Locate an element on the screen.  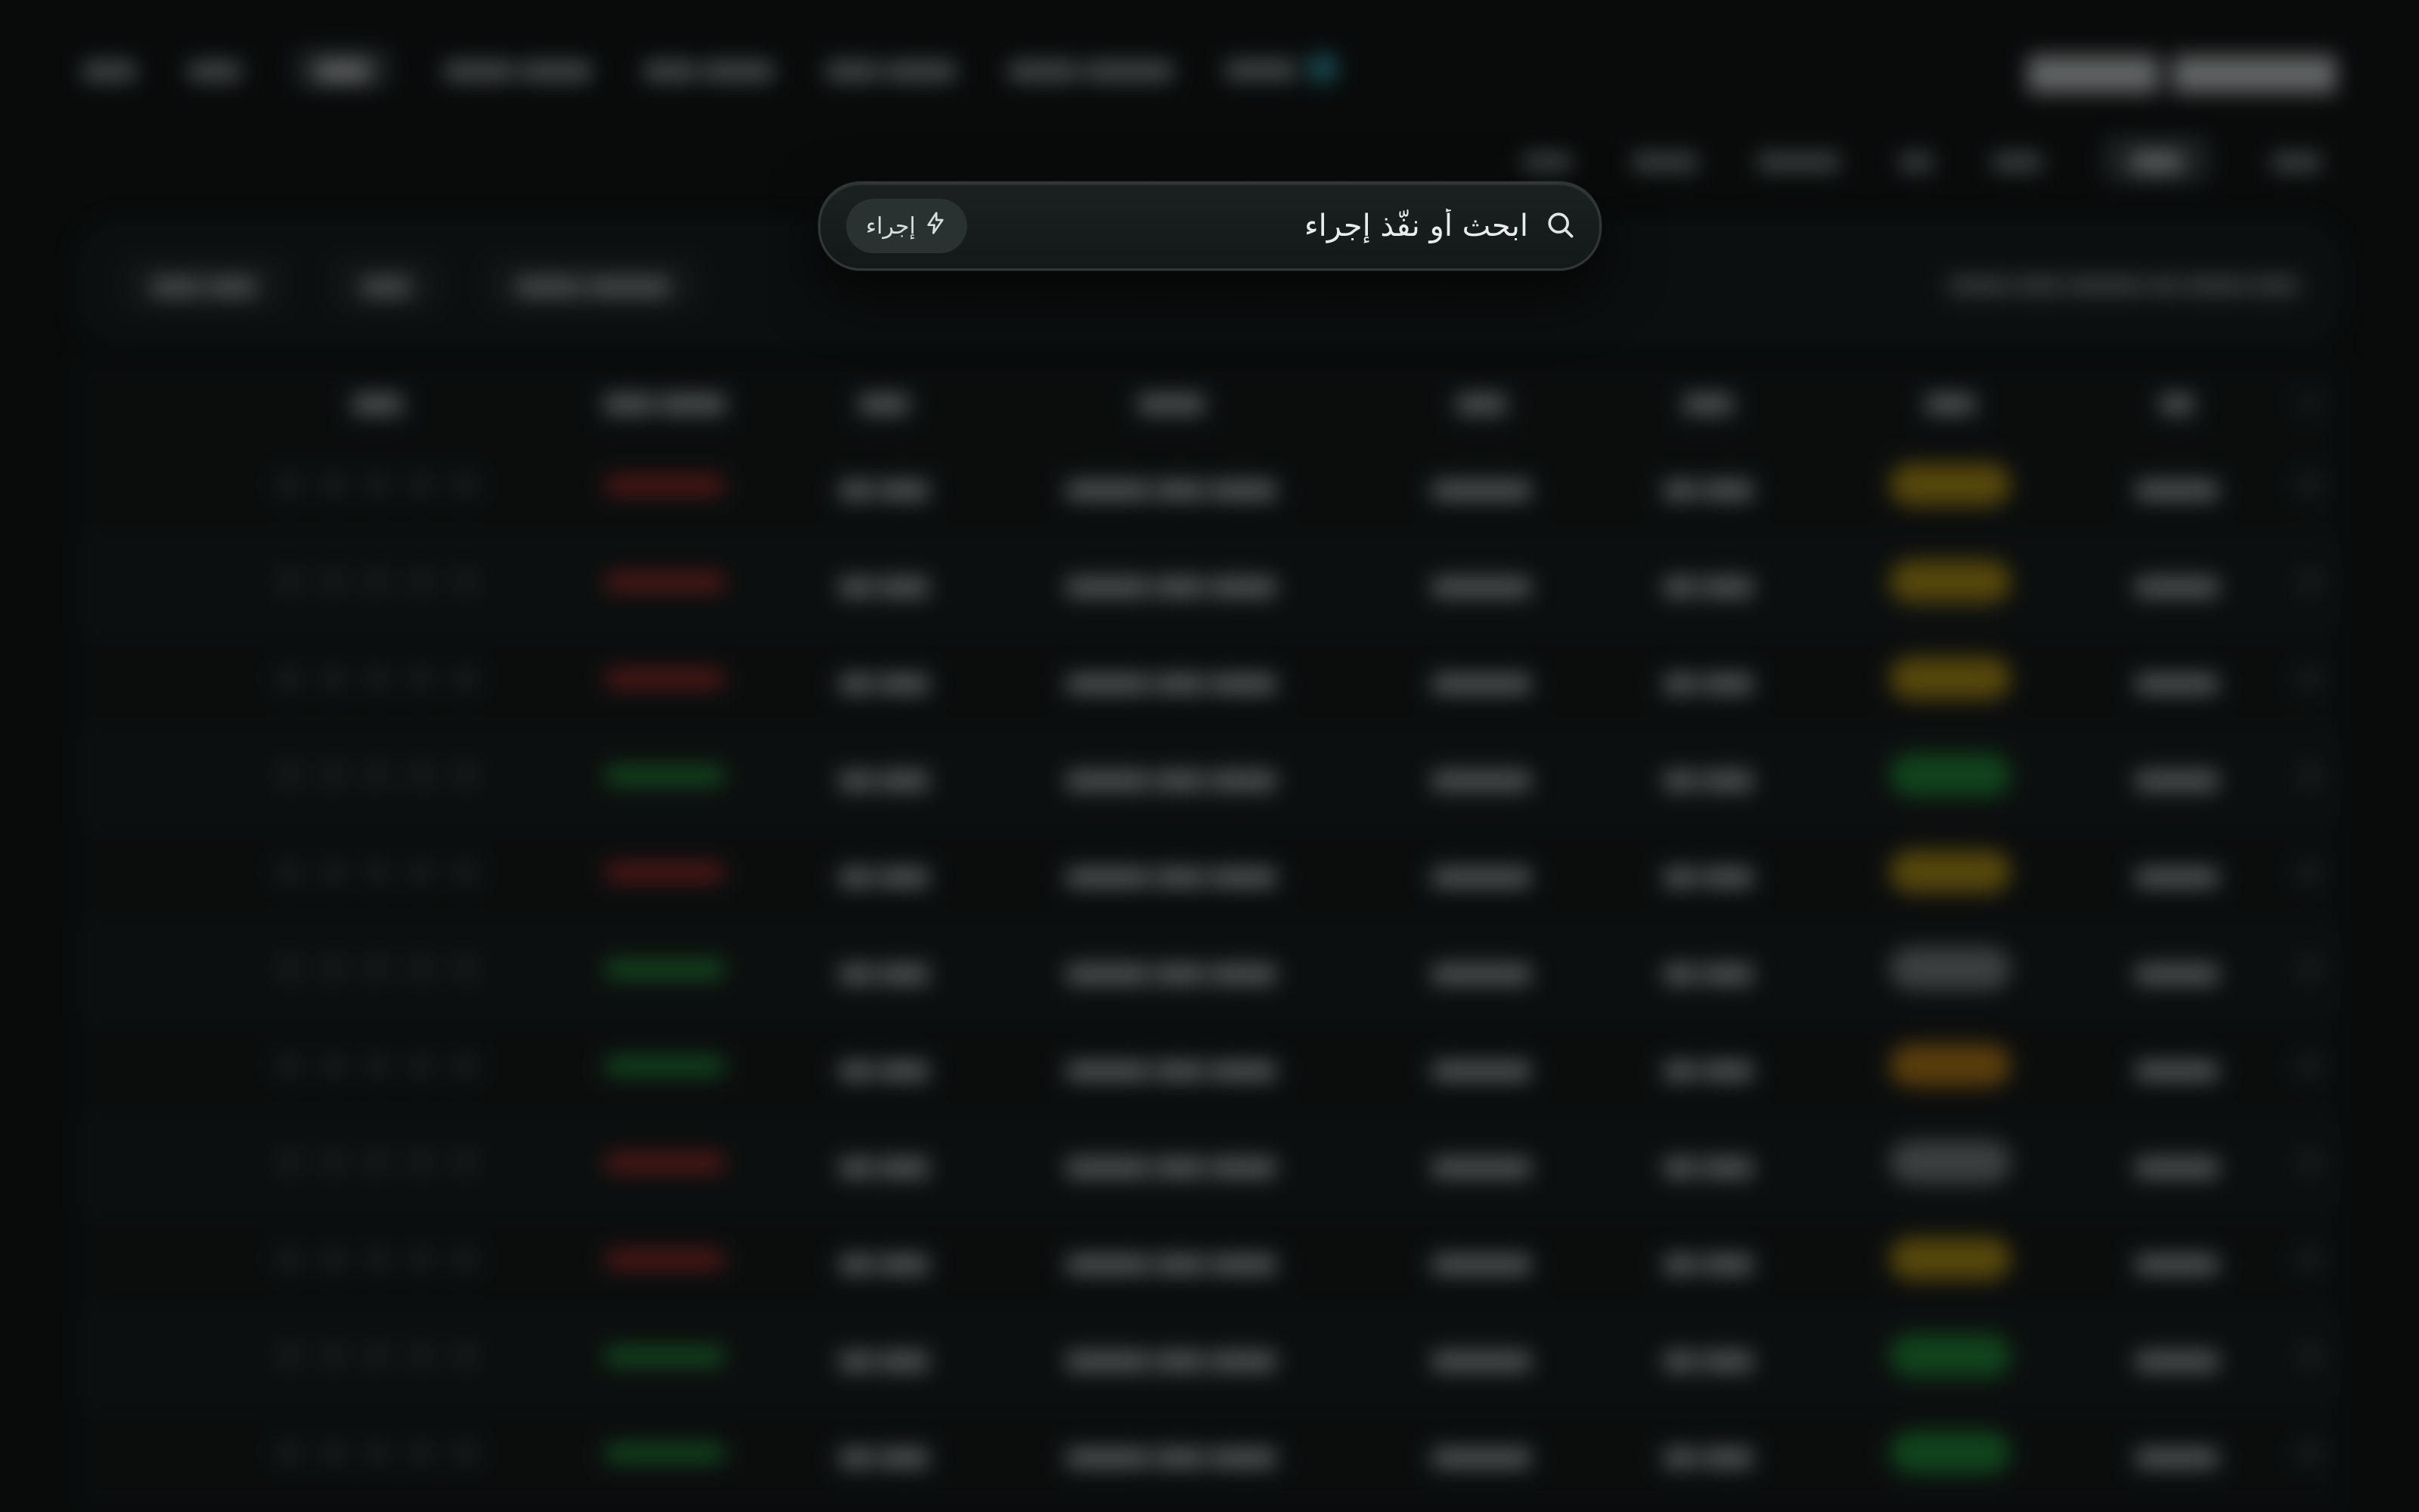
command-palette: إجراء is located at coordinates (1210, 226).